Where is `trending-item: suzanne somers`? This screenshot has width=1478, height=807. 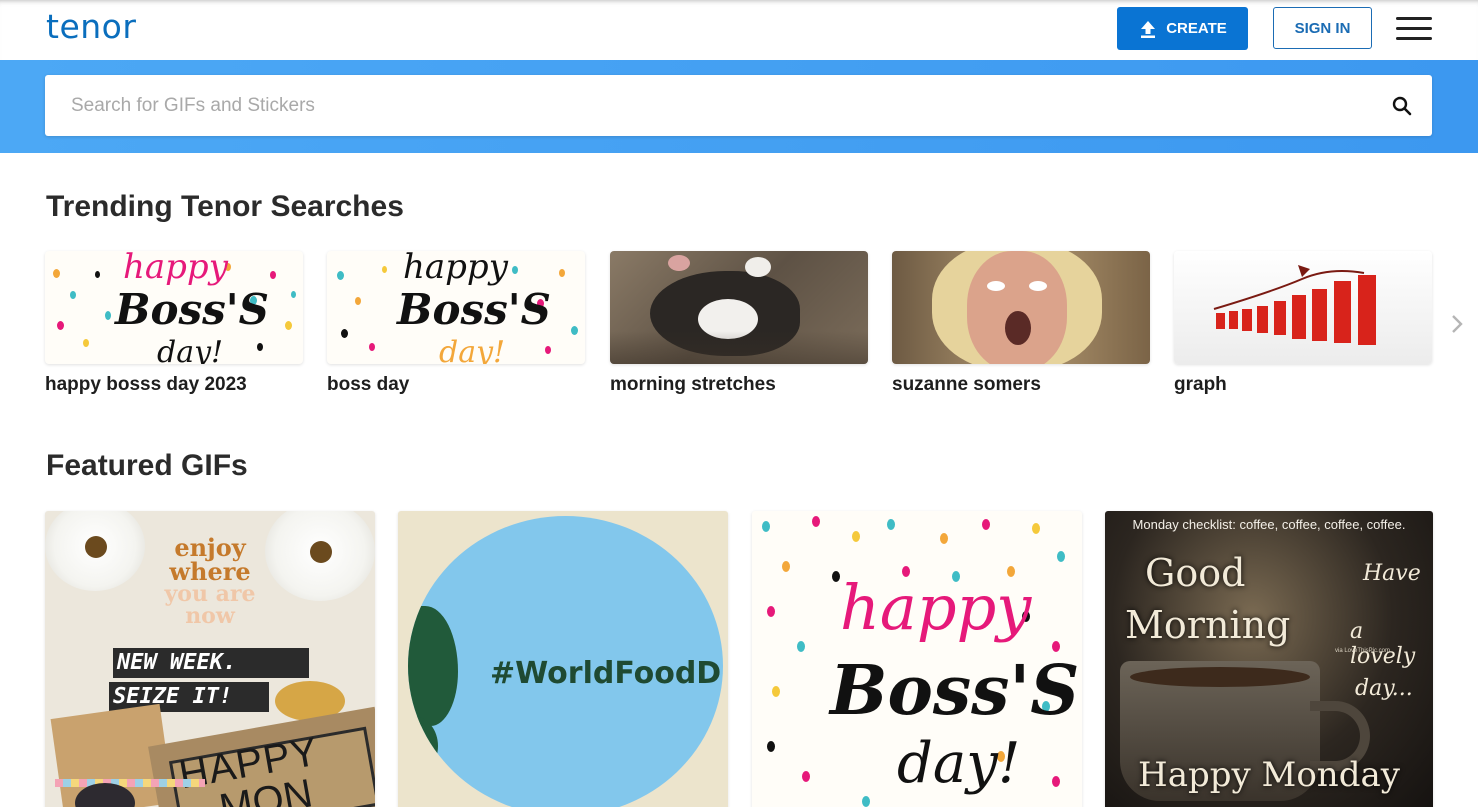 trending-item: suzanne somers is located at coordinates (1021, 323).